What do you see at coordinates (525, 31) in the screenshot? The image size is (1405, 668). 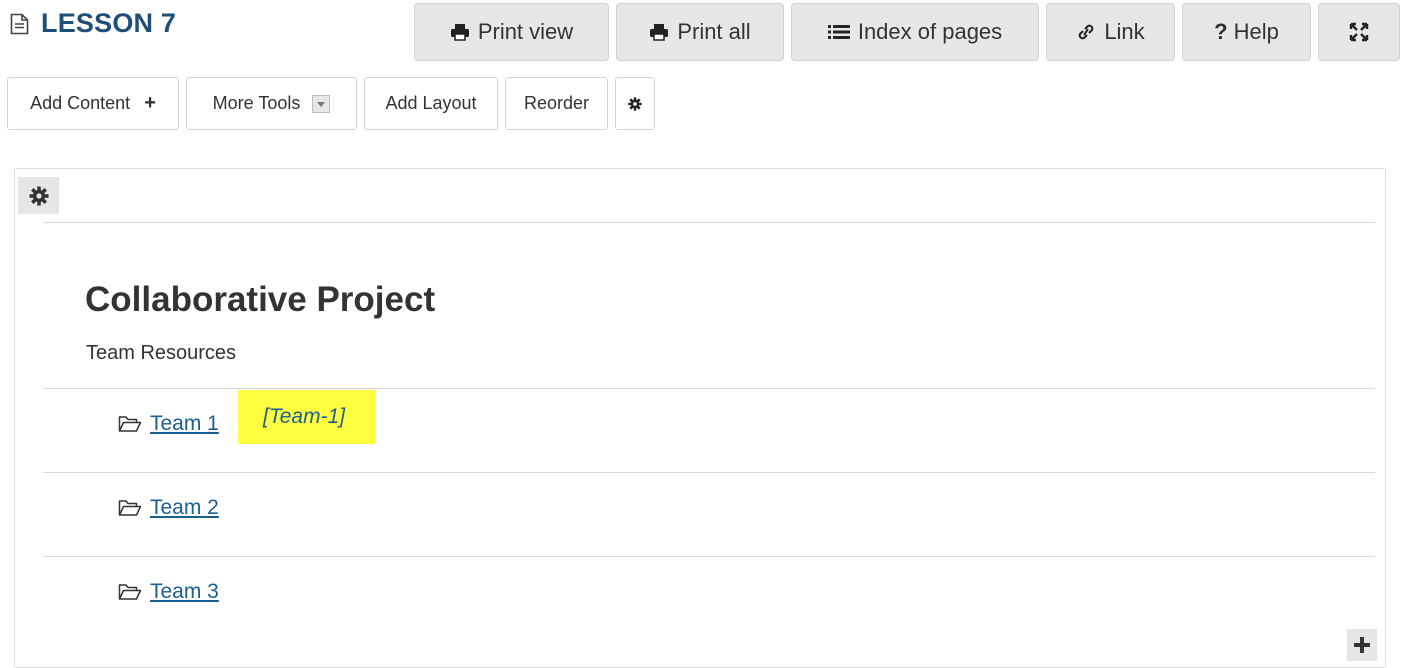 I see `print-view-label: Print view` at bounding box center [525, 31].